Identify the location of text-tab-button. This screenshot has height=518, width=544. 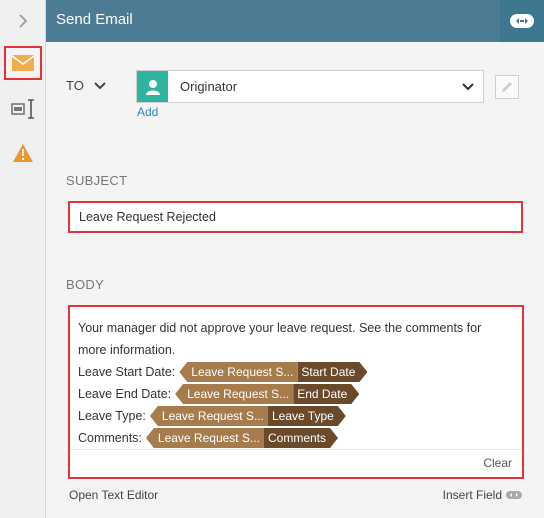
(23, 109).